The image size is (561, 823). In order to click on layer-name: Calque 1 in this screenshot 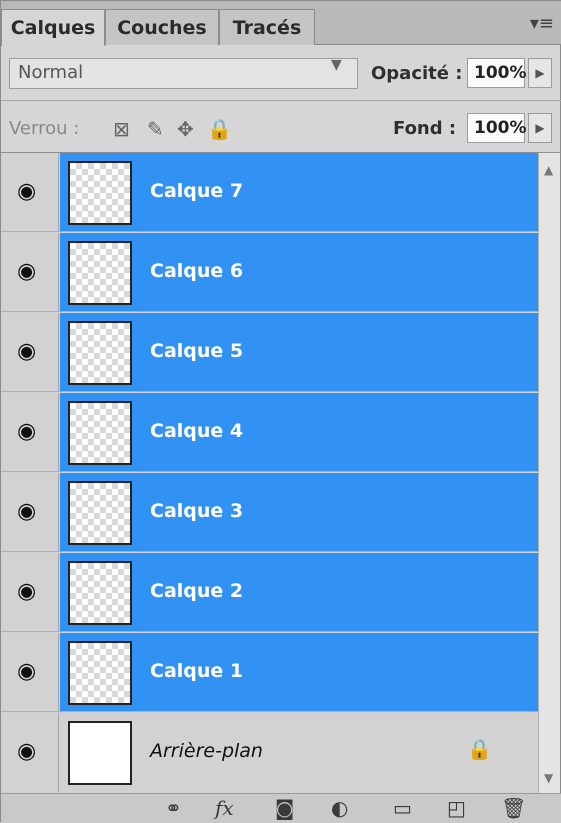, I will do `click(196, 671)`.